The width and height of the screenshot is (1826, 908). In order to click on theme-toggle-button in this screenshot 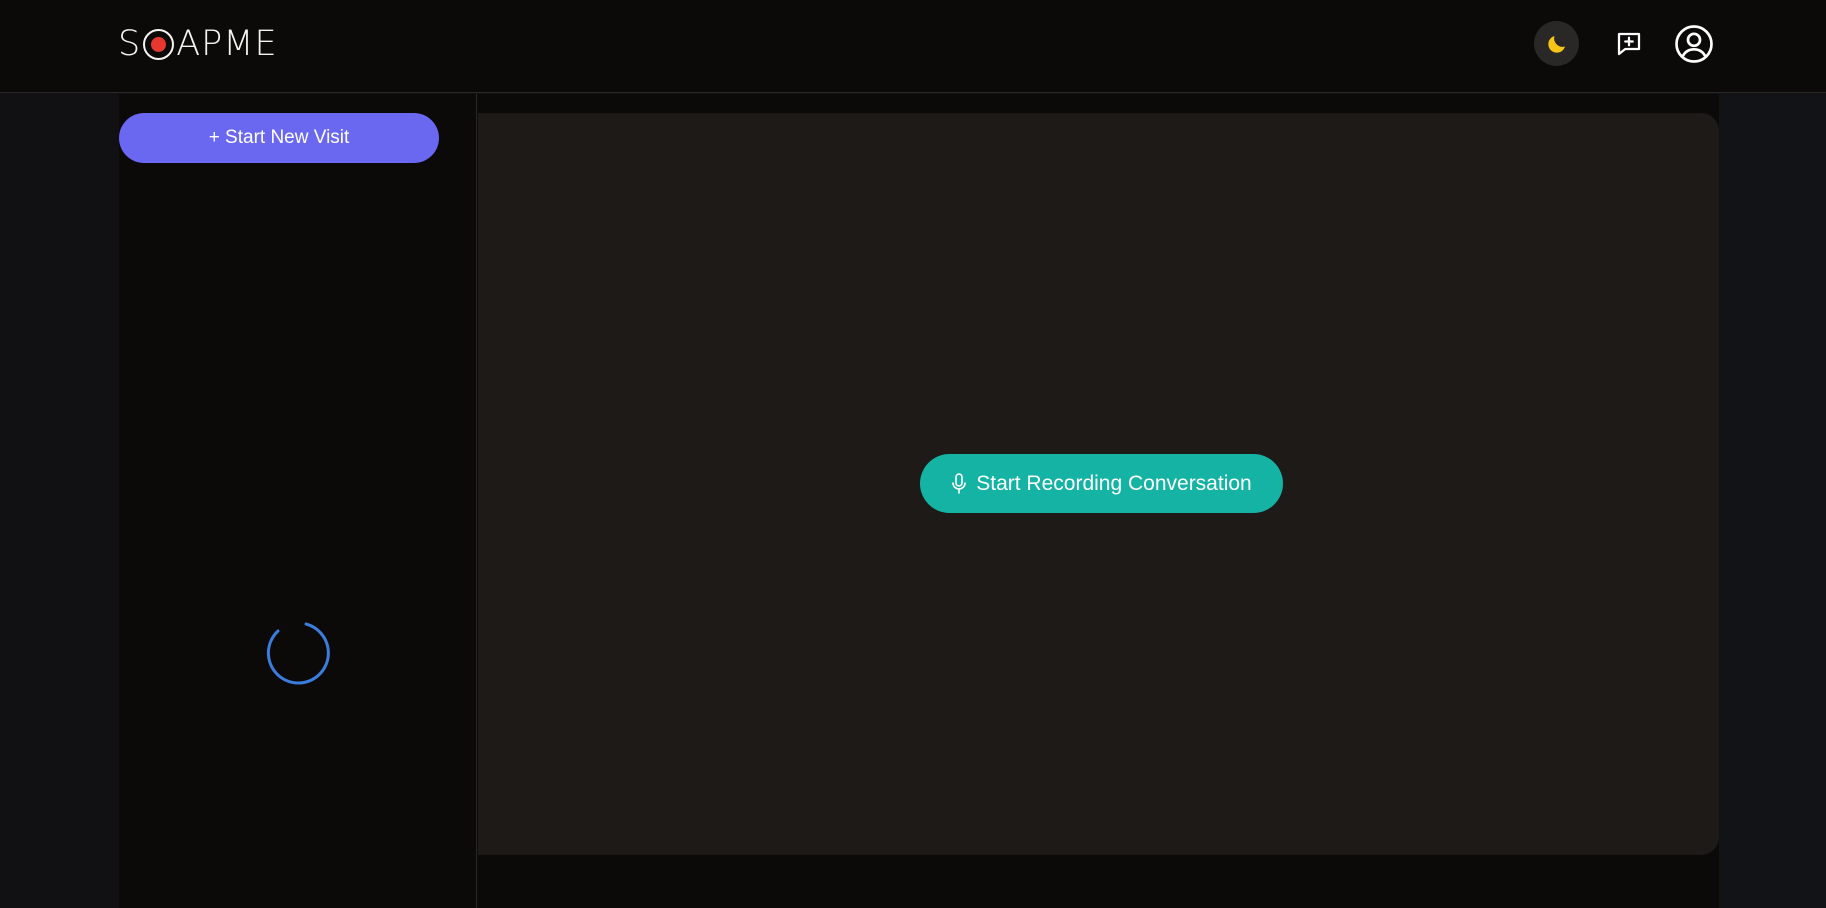, I will do `click(1556, 43)`.